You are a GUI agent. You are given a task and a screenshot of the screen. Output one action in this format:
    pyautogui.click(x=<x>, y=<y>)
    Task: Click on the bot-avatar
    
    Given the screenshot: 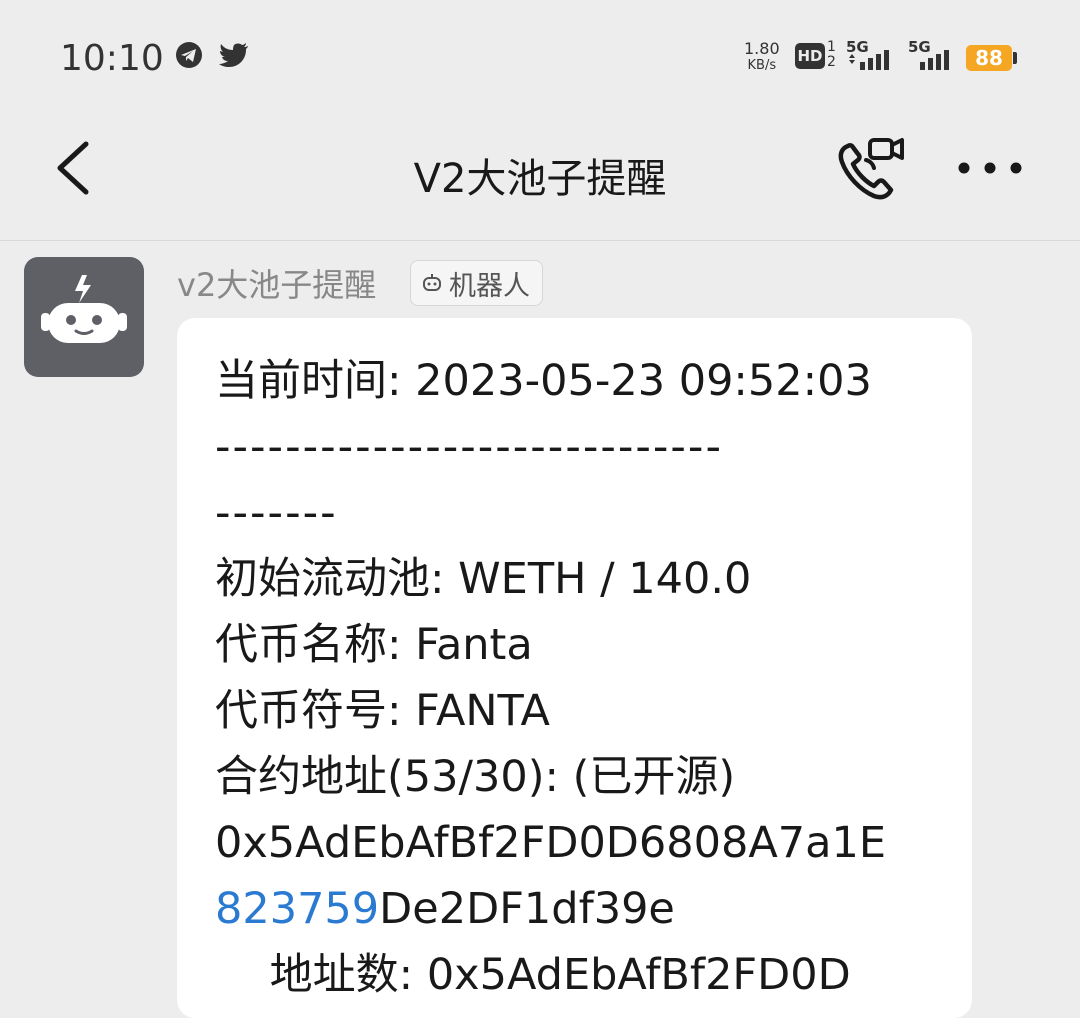 What is the action you would take?
    pyautogui.click(x=84, y=317)
    